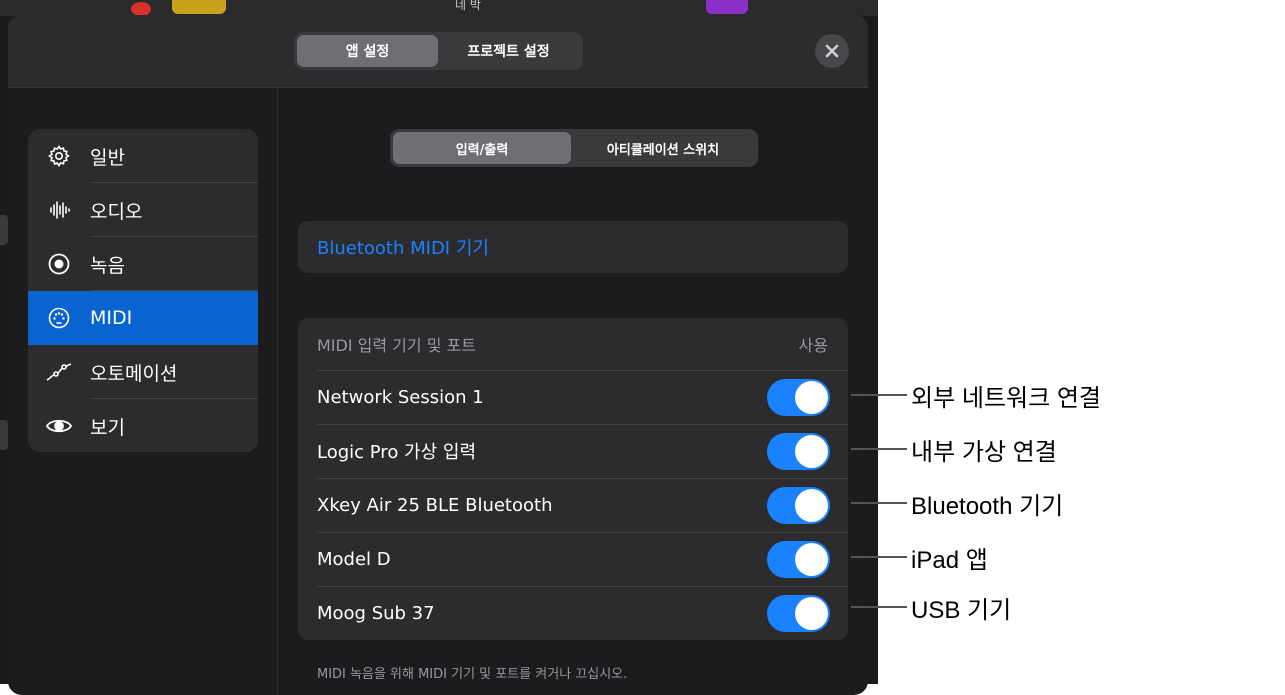 This screenshot has height=695, width=1285. Describe the element at coordinates (376, 613) in the screenshot. I see `port-name: Moog Sub 37` at that location.